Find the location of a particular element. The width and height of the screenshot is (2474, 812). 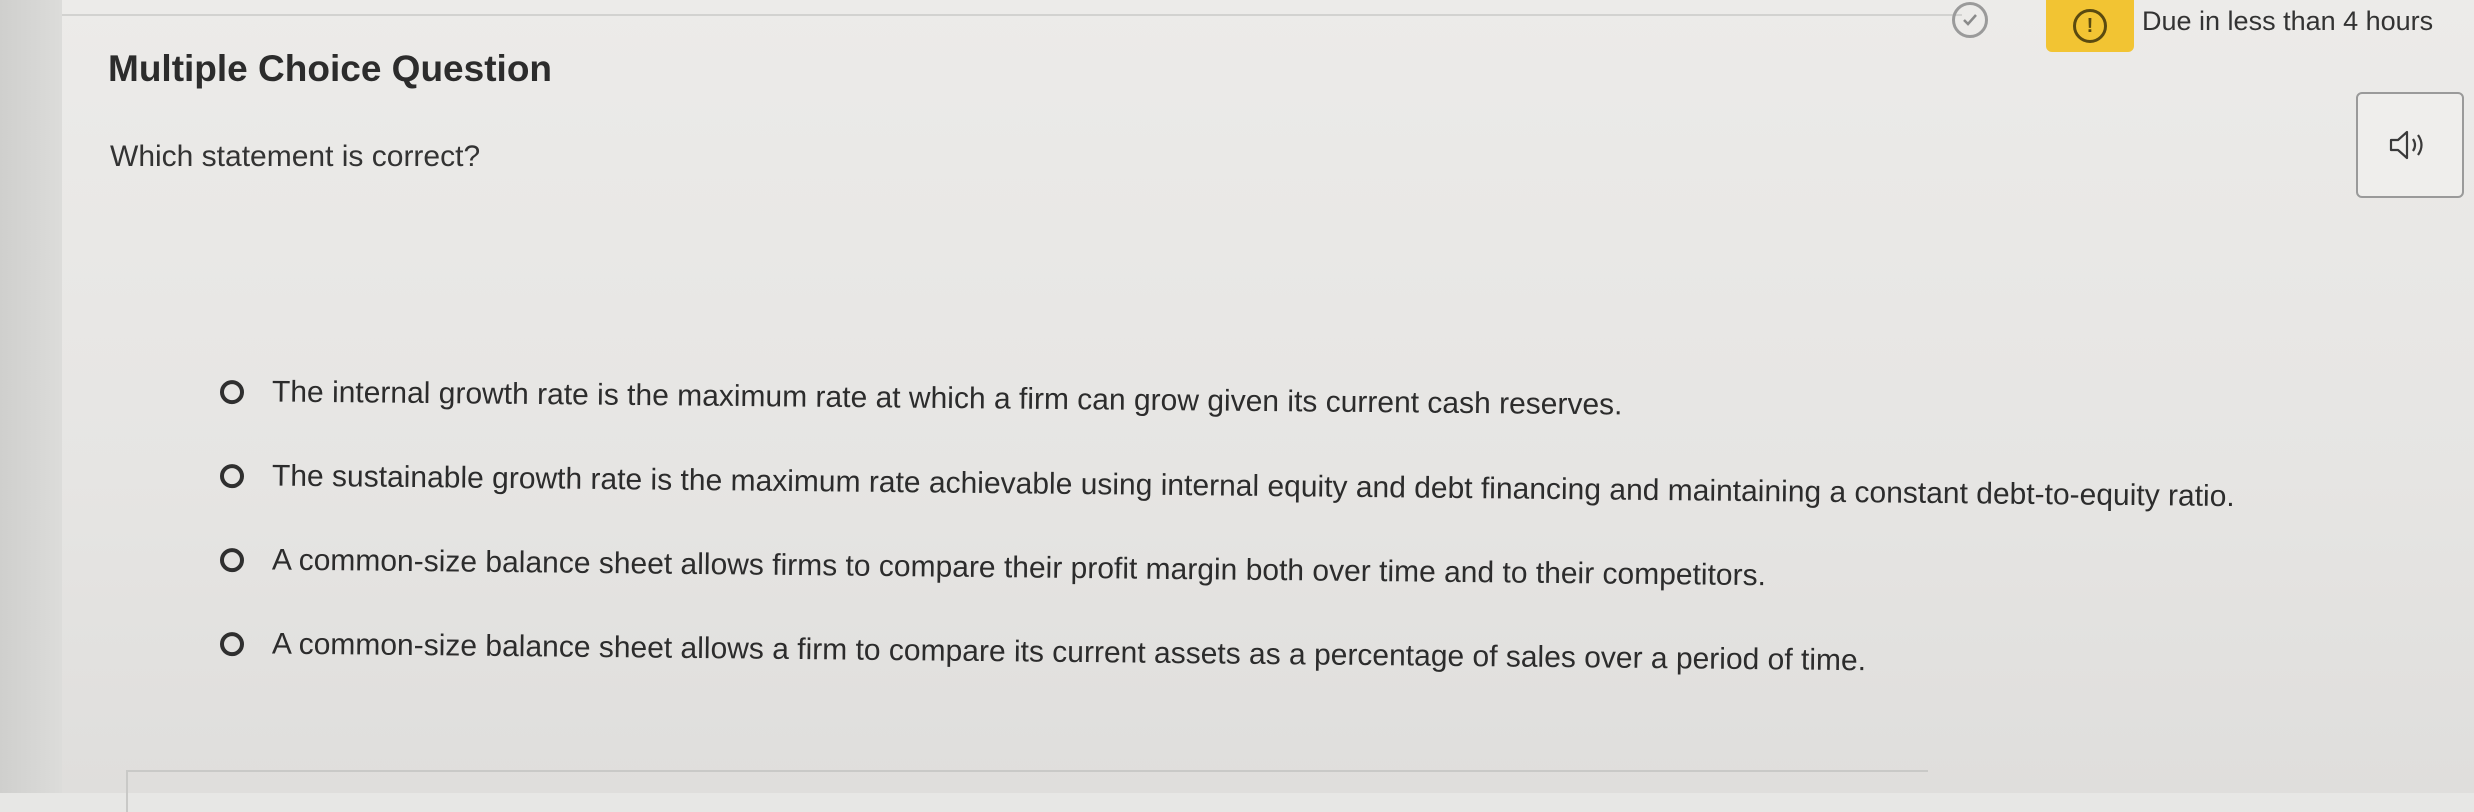

speaker-icon is located at coordinates (2406, 145).